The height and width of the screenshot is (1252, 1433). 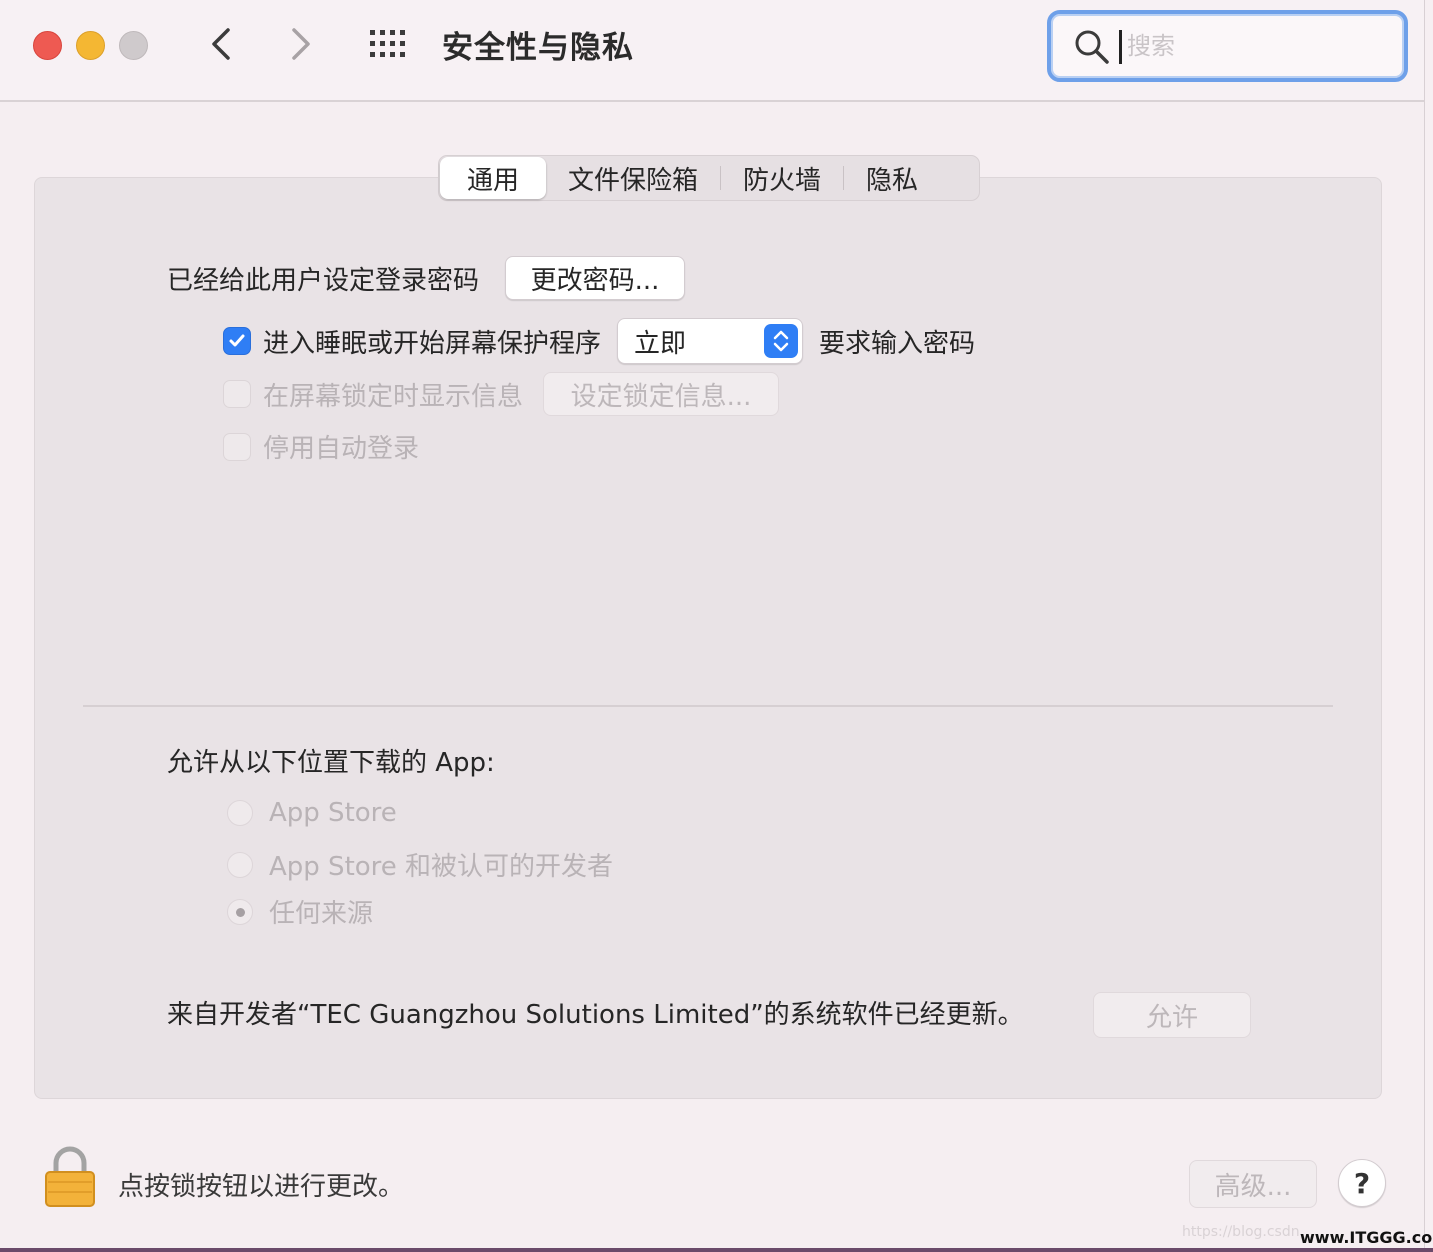 I want to click on minimize-window-button, so click(x=90, y=45).